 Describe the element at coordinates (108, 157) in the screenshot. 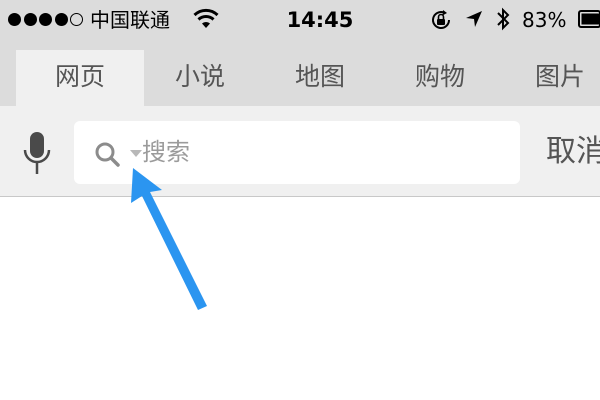

I see `search-icon` at that location.